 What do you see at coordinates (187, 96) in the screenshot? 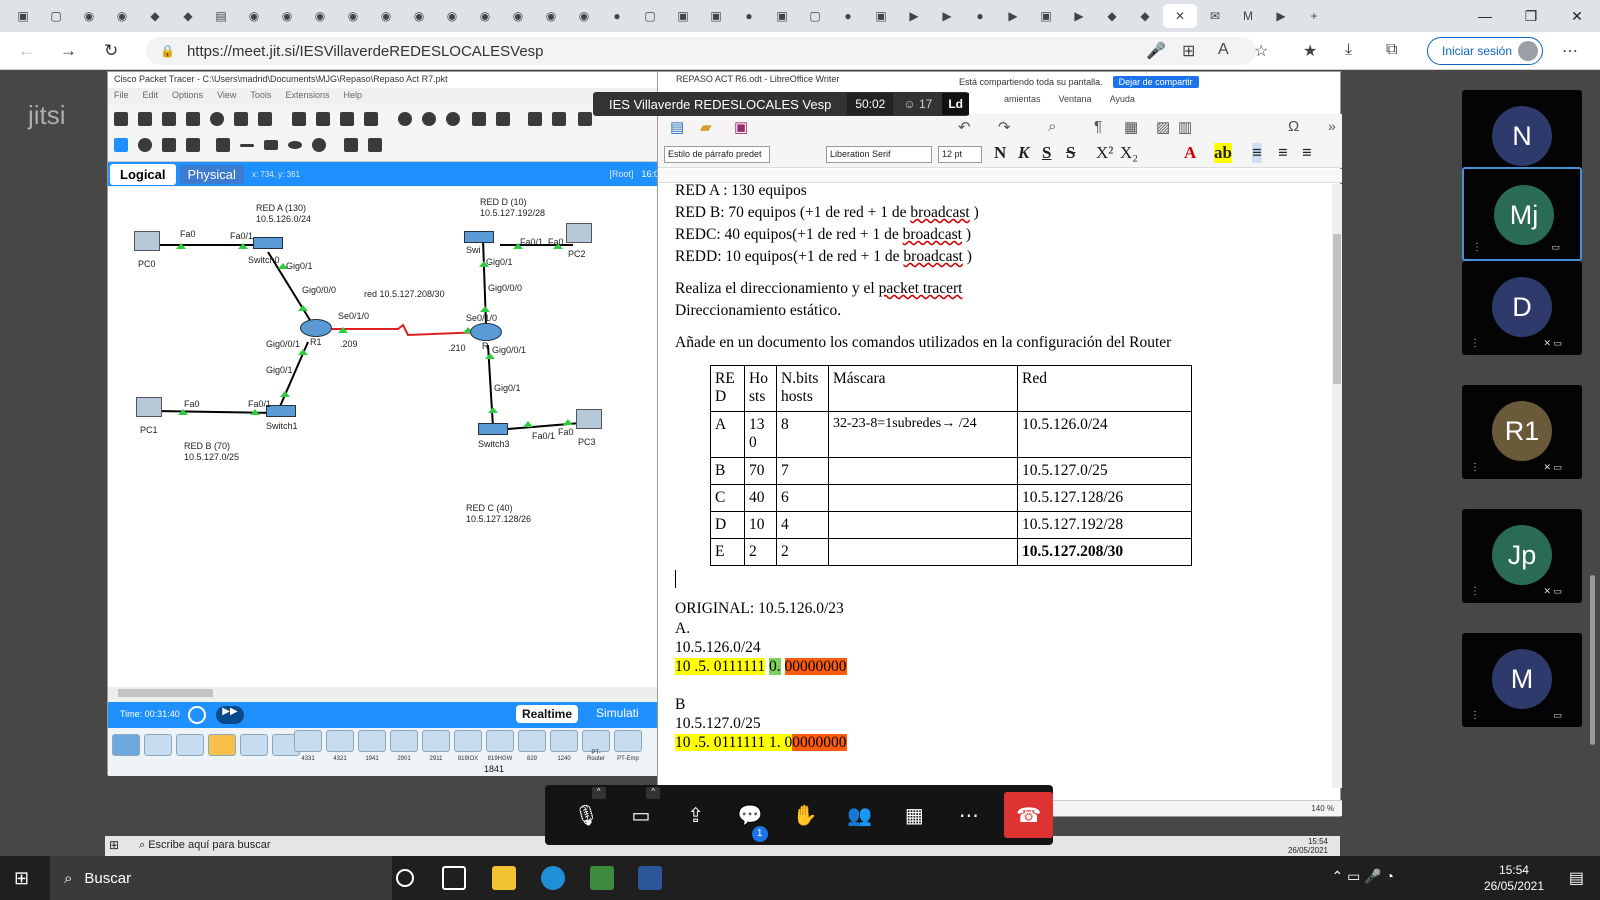
I see `pt-menu-options: Options` at bounding box center [187, 96].